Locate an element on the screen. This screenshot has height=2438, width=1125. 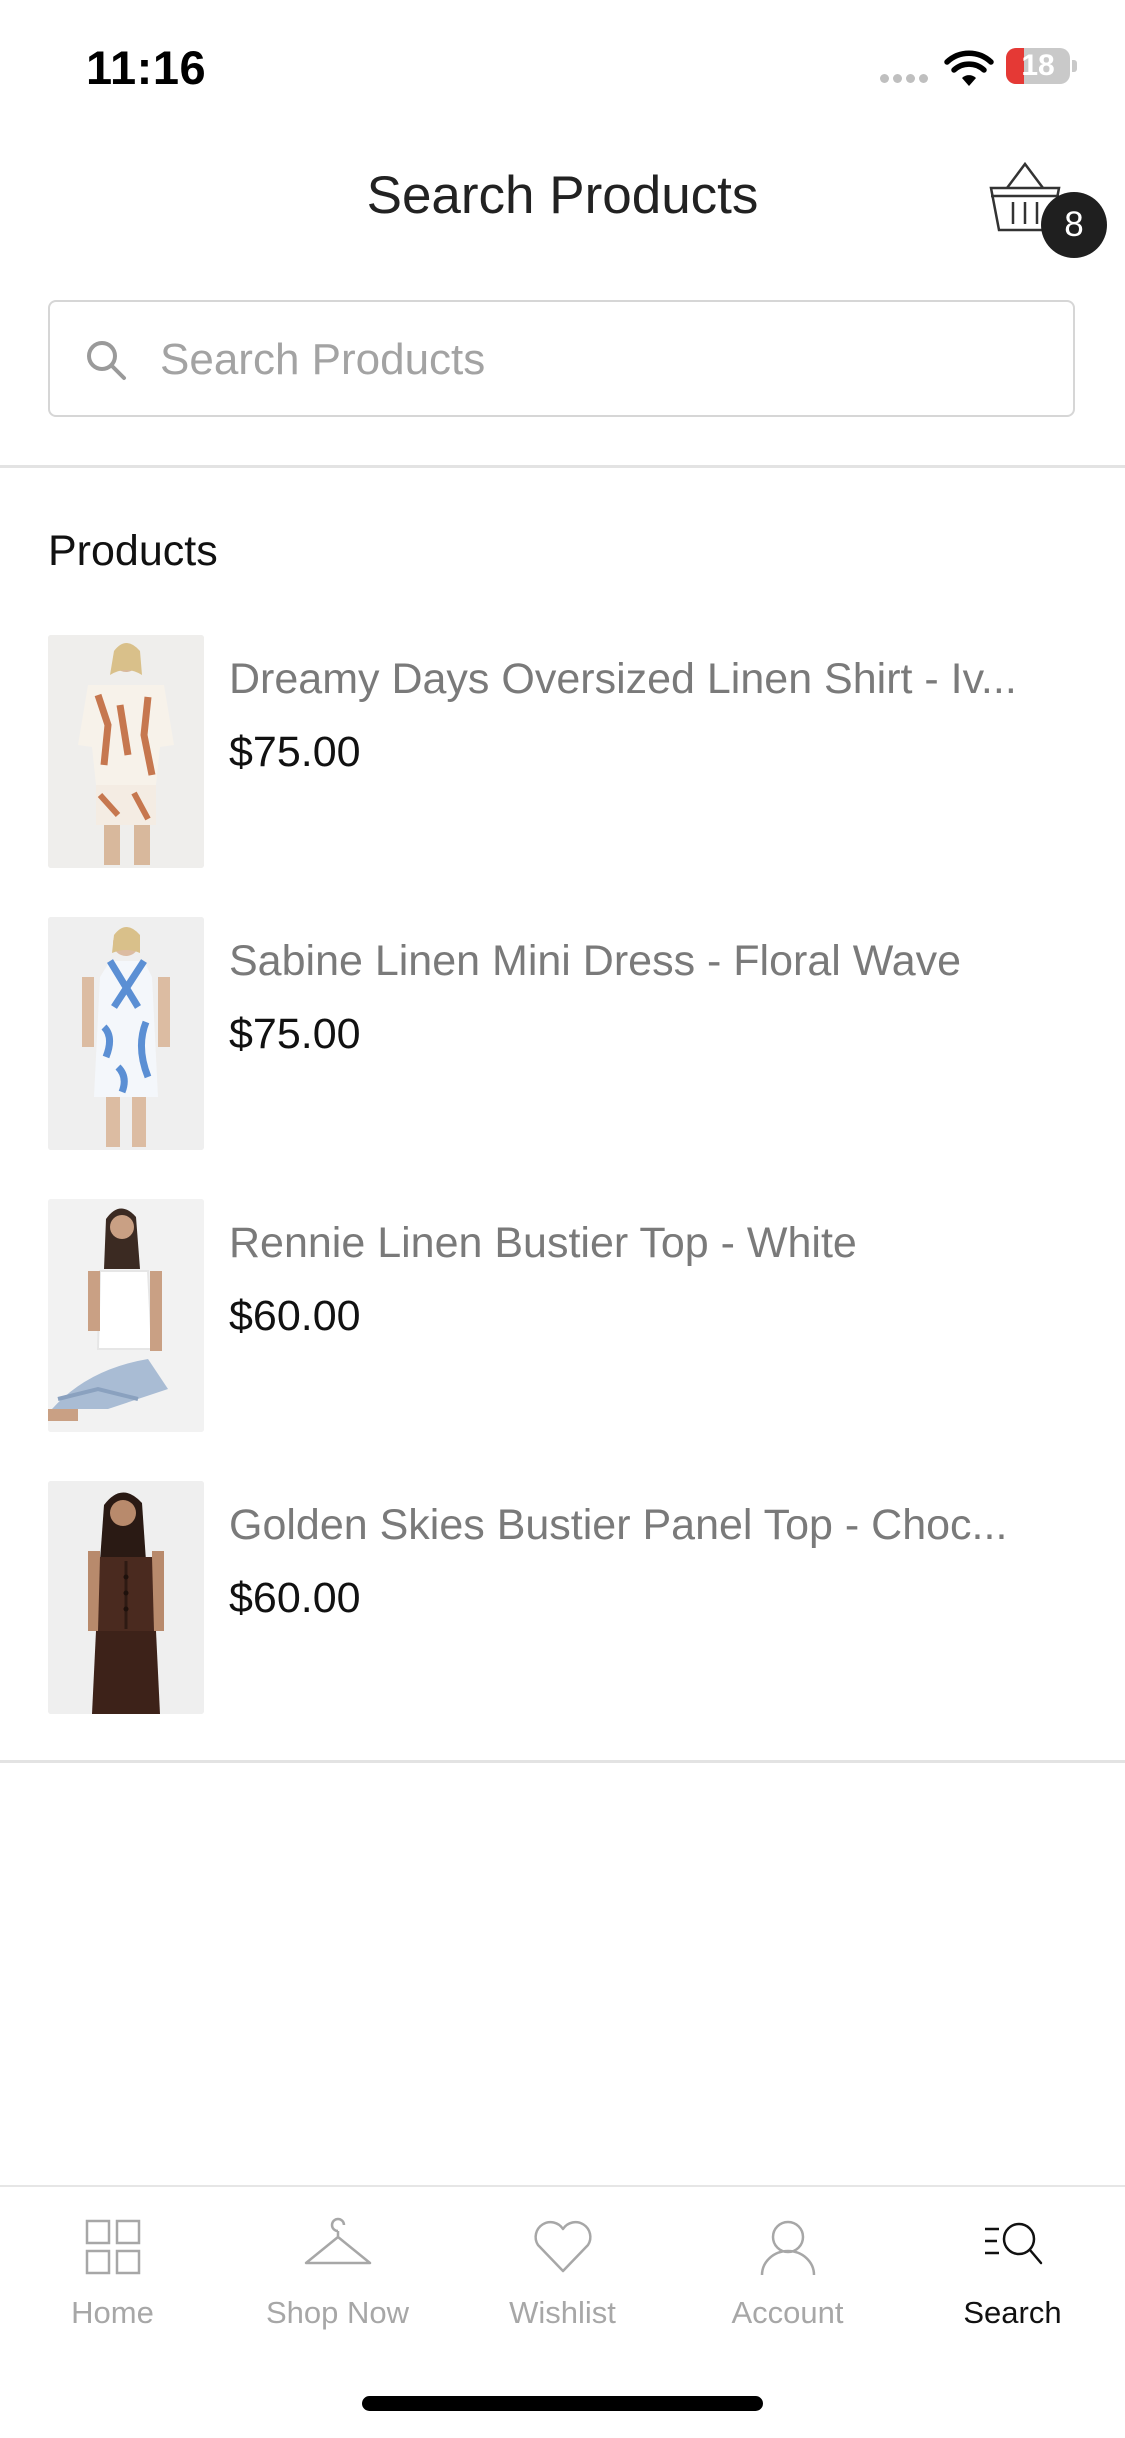
grid-icon is located at coordinates (112, 2247).